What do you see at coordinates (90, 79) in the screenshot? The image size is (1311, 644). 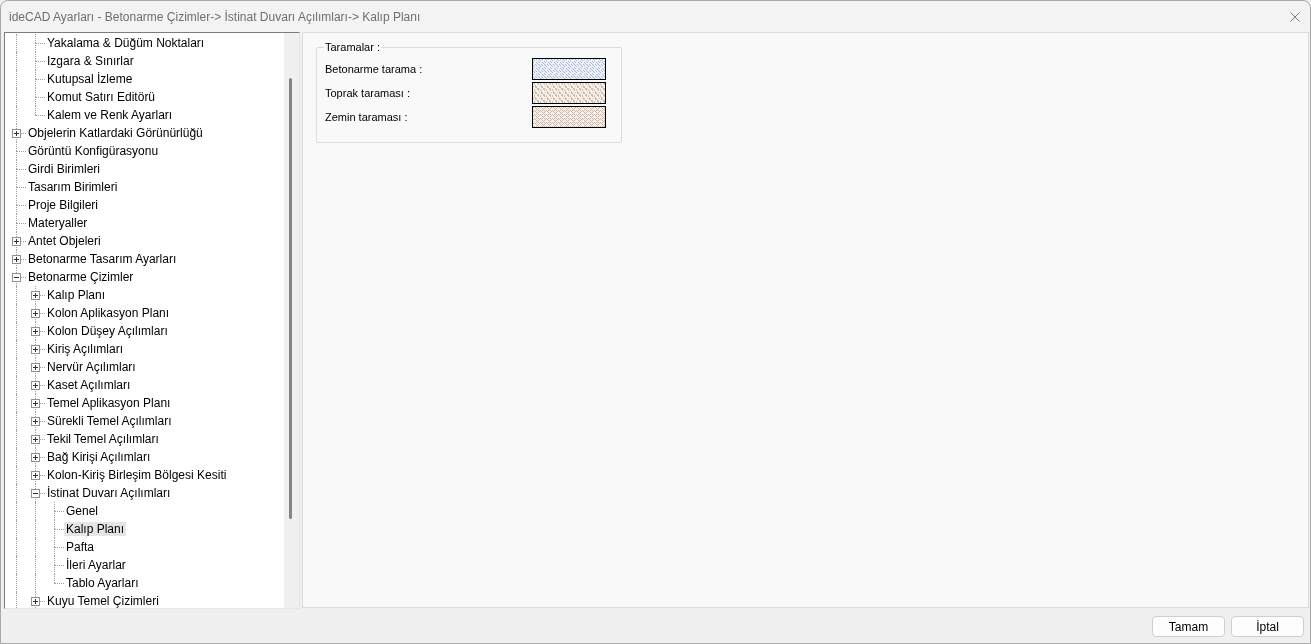 I see `tree-item: Kutupsal İzleme` at bounding box center [90, 79].